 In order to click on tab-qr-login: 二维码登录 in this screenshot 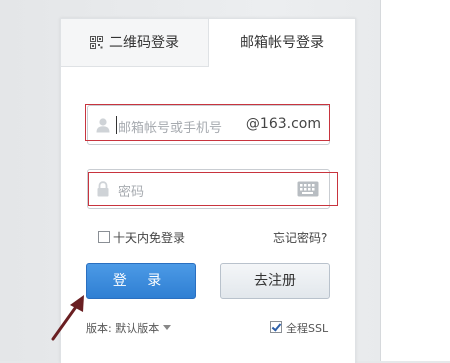, I will do `click(135, 43)`.